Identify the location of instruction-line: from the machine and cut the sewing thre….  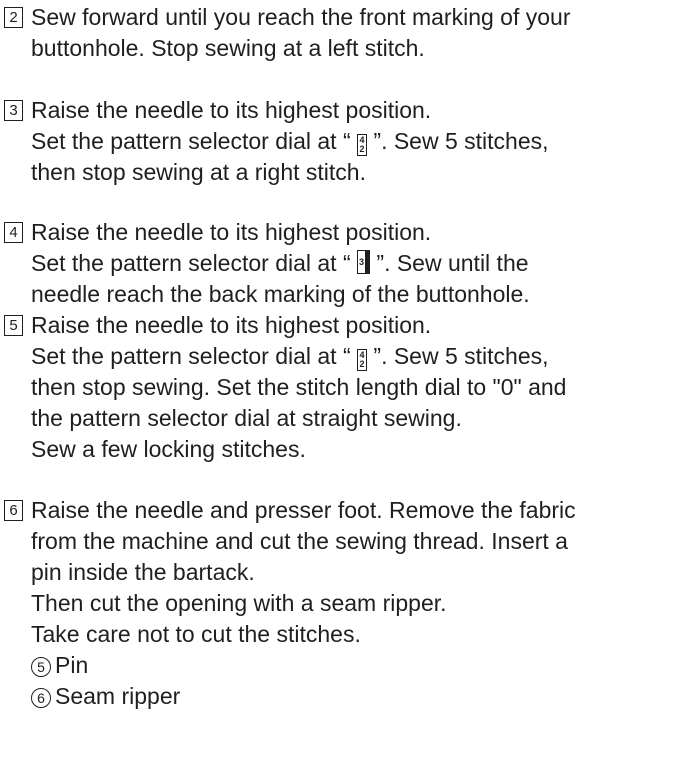
(299, 541).